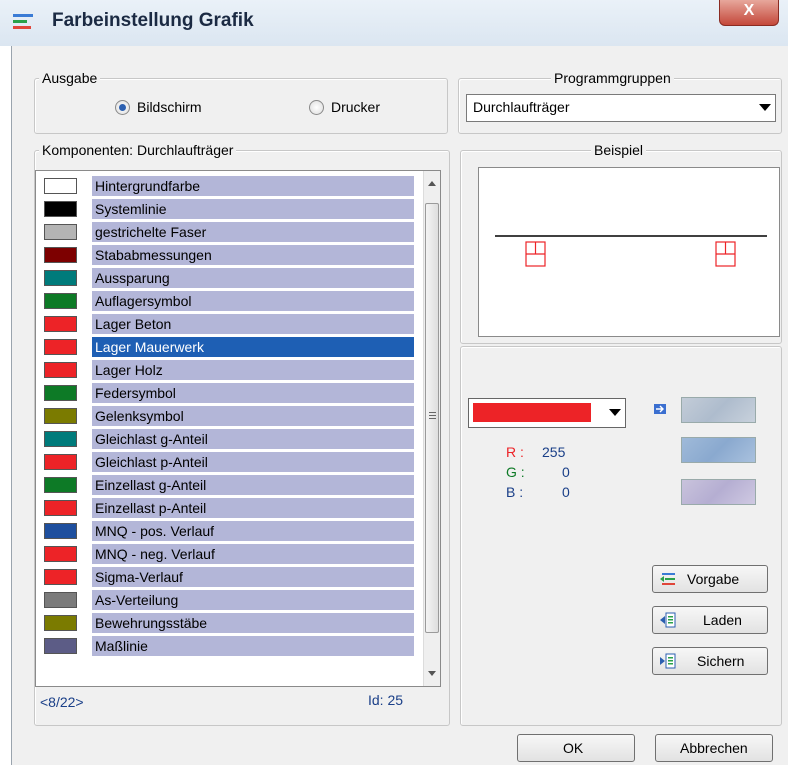  Describe the element at coordinates (253, 600) in the screenshot. I see `list-item-label: As-Verteilung` at that location.